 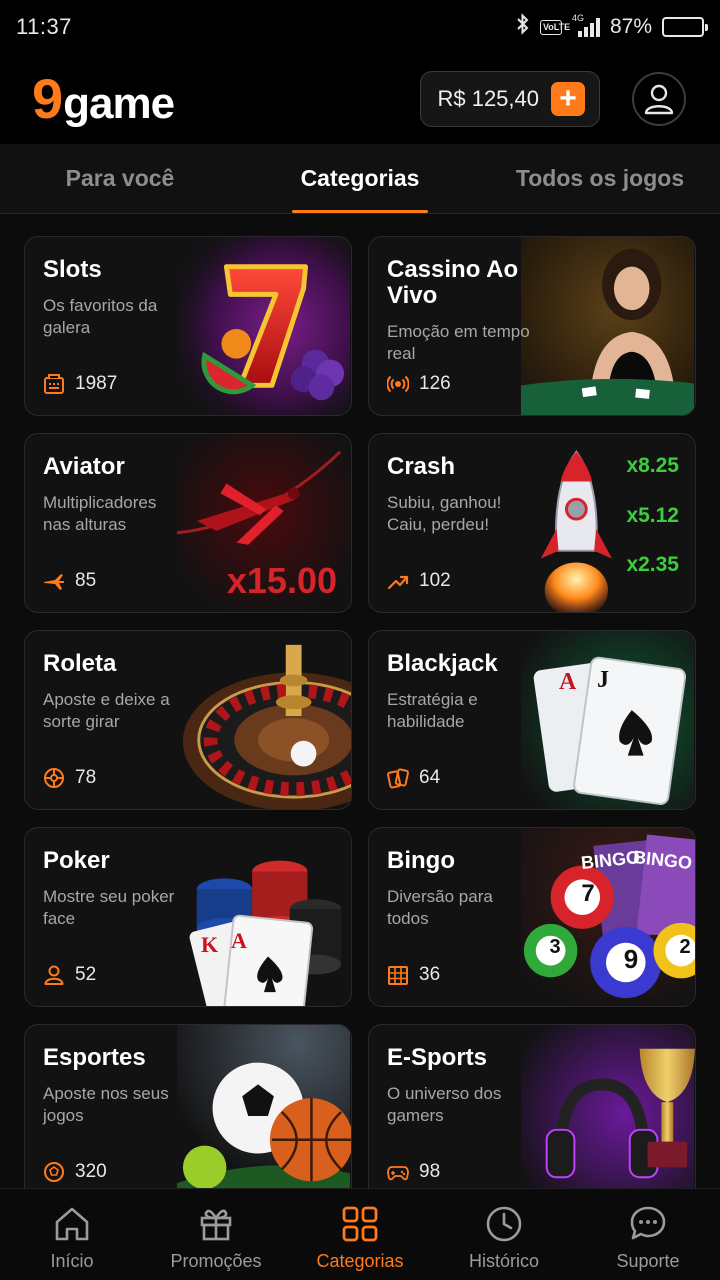 What do you see at coordinates (648, 1223) in the screenshot?
I see `chat-icon` at bounding box center [648, 1223].